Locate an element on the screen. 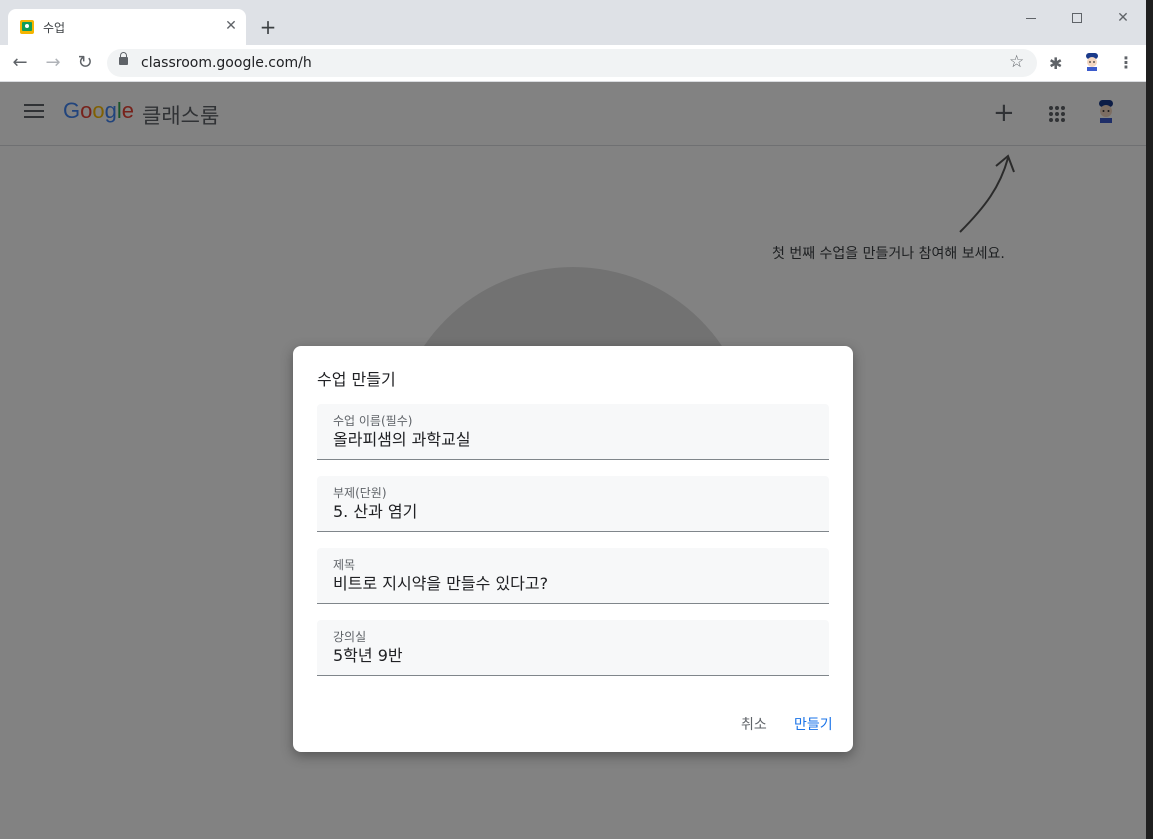  field-label: 부제(단원) is located at coordinates (360, 493).